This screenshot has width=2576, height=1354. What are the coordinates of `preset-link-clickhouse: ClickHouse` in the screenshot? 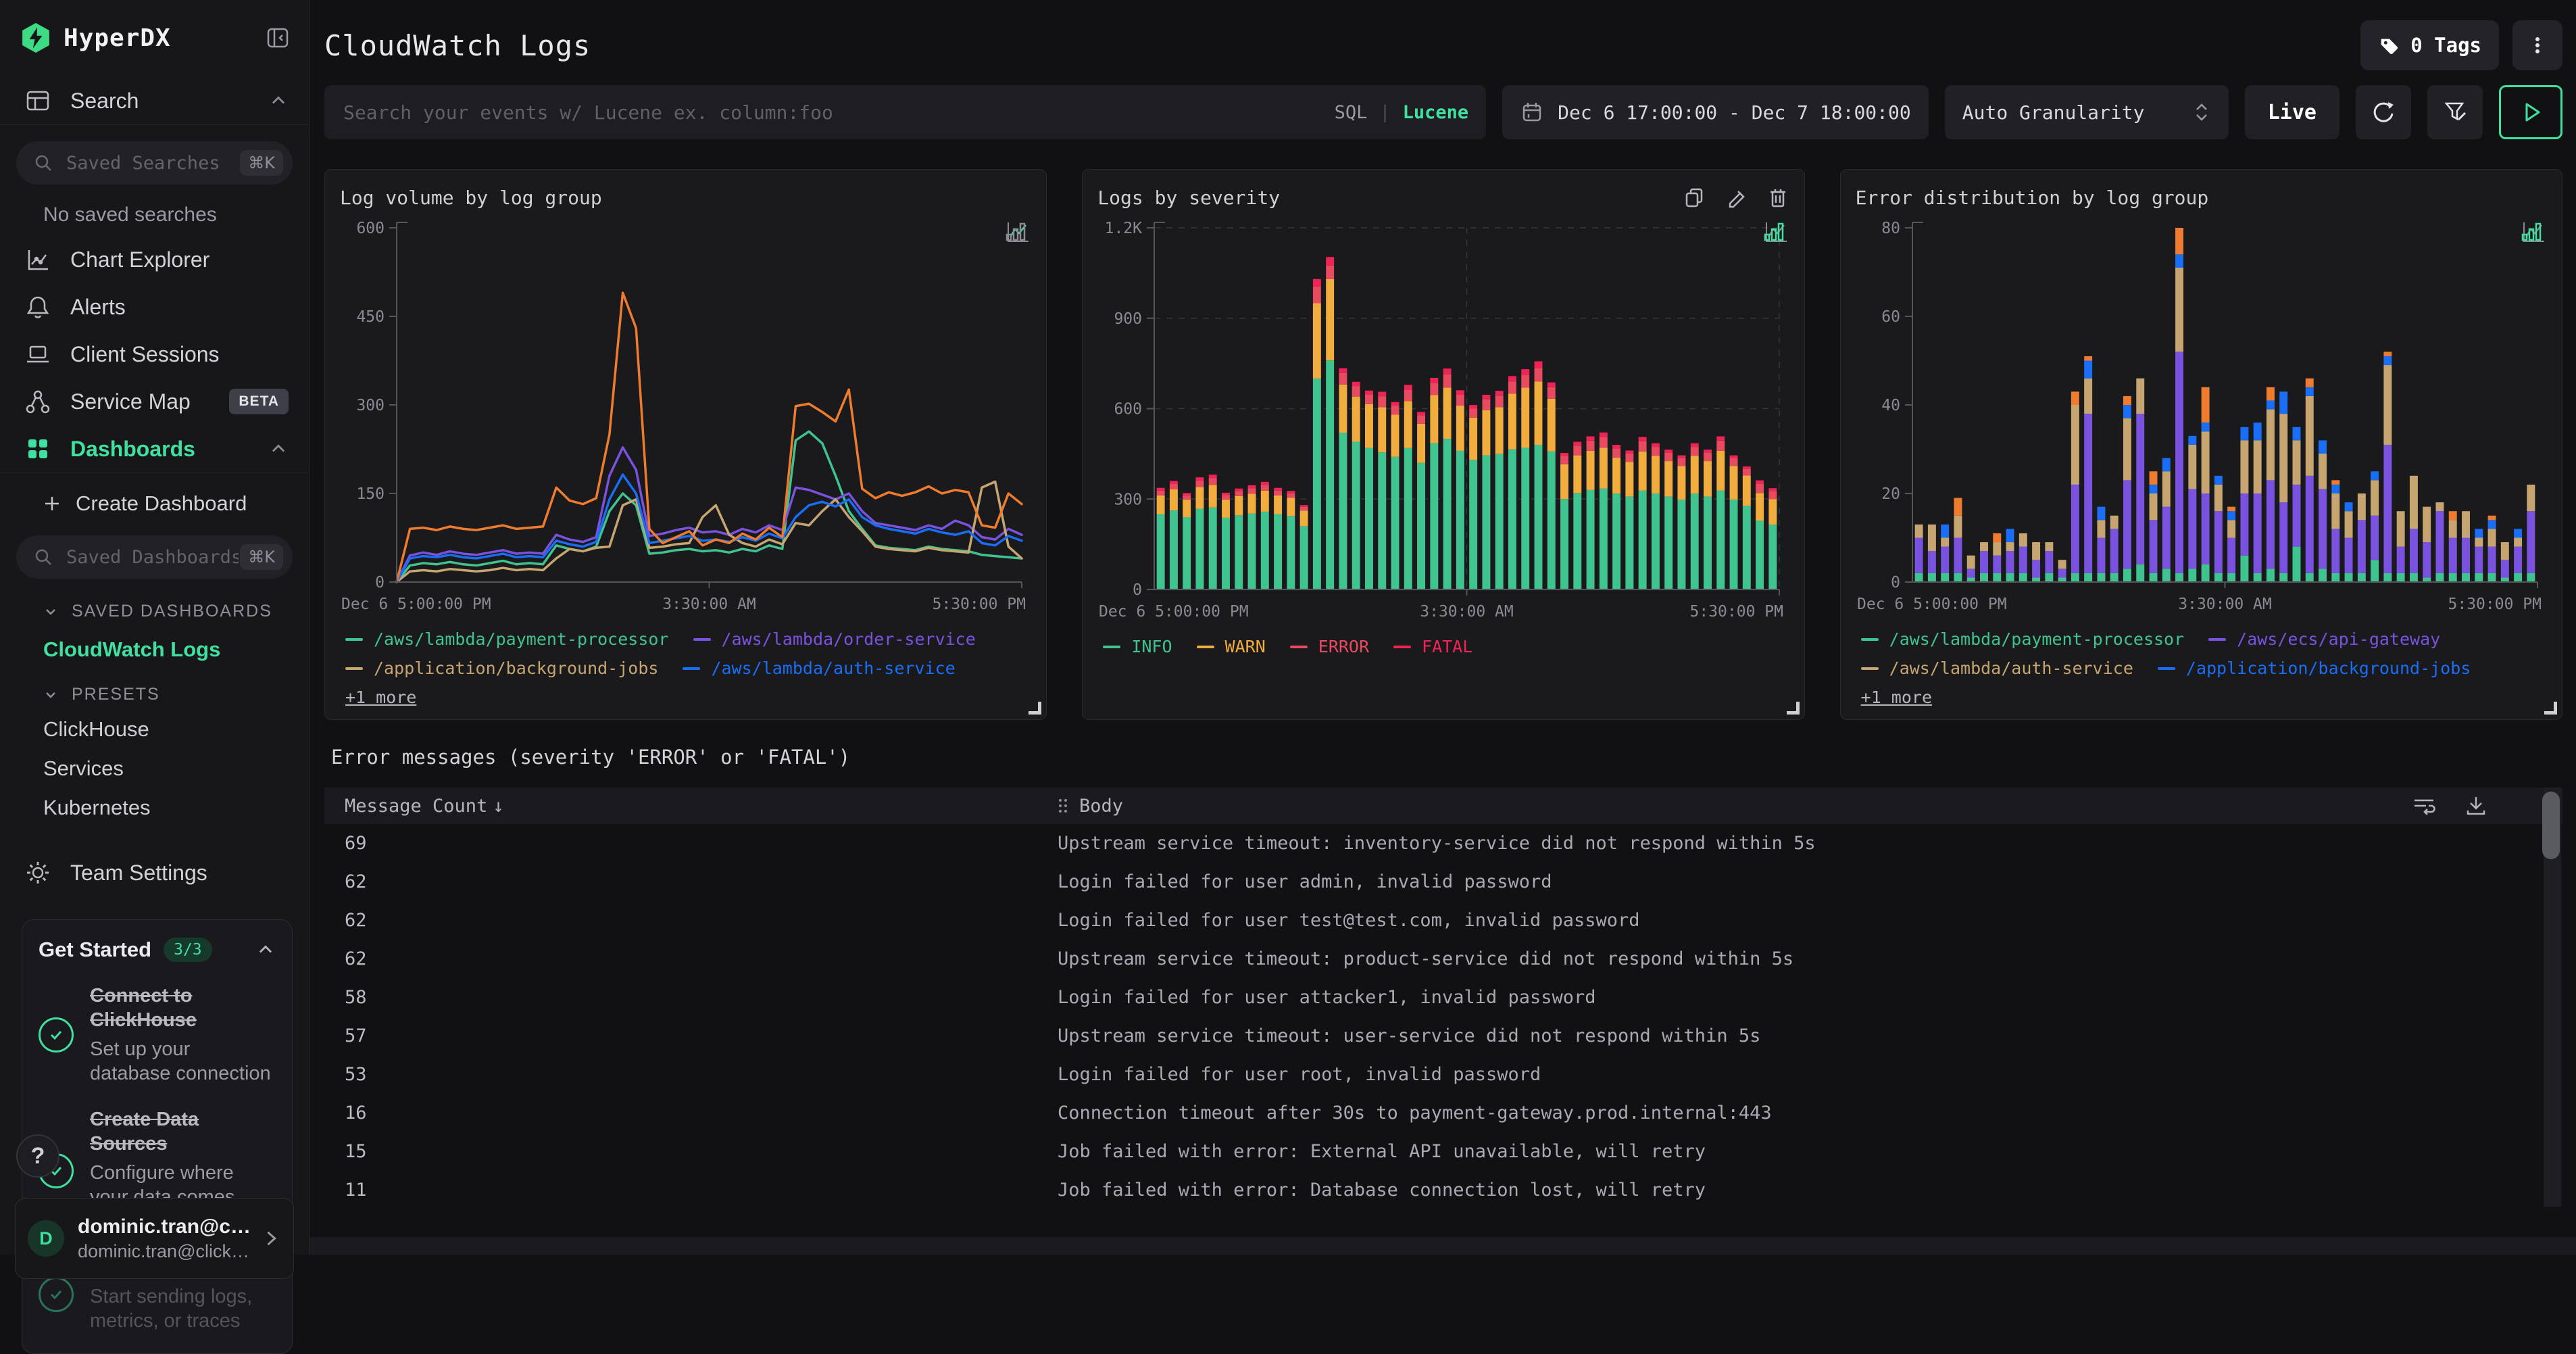 It's located at (176, 730).